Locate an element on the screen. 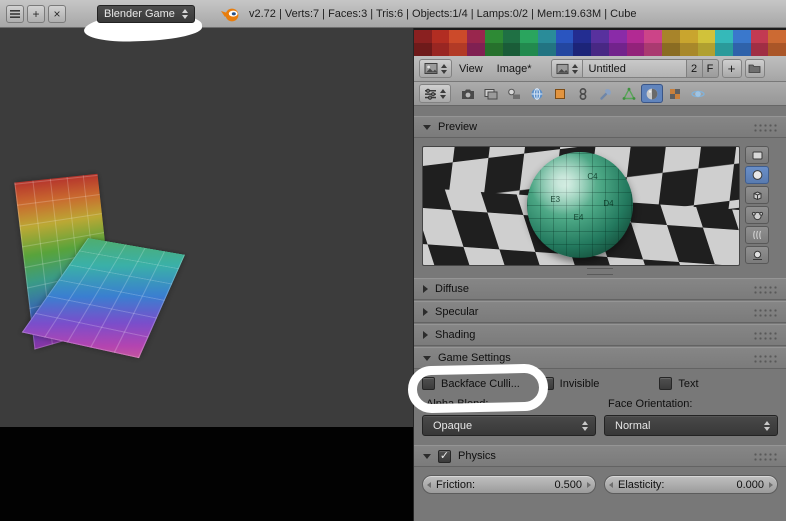 This screenshot has height=521, width=786. annotation-highlight-backface is located at coordinates (478, 388).